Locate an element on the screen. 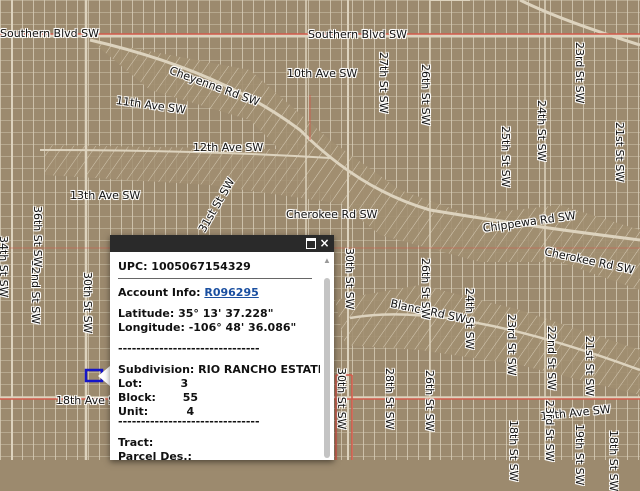  longitude-text: Longitude: -106° 48' 36.086" is located at coordinates (207, 327).